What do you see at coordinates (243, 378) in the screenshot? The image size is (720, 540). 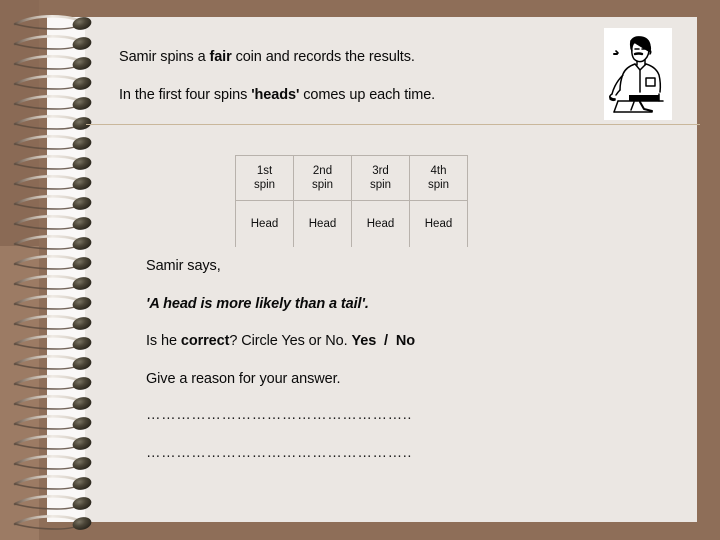 I see `give-a-reason-line: Give a reason for your answer.` at bounding box center [243, 378].